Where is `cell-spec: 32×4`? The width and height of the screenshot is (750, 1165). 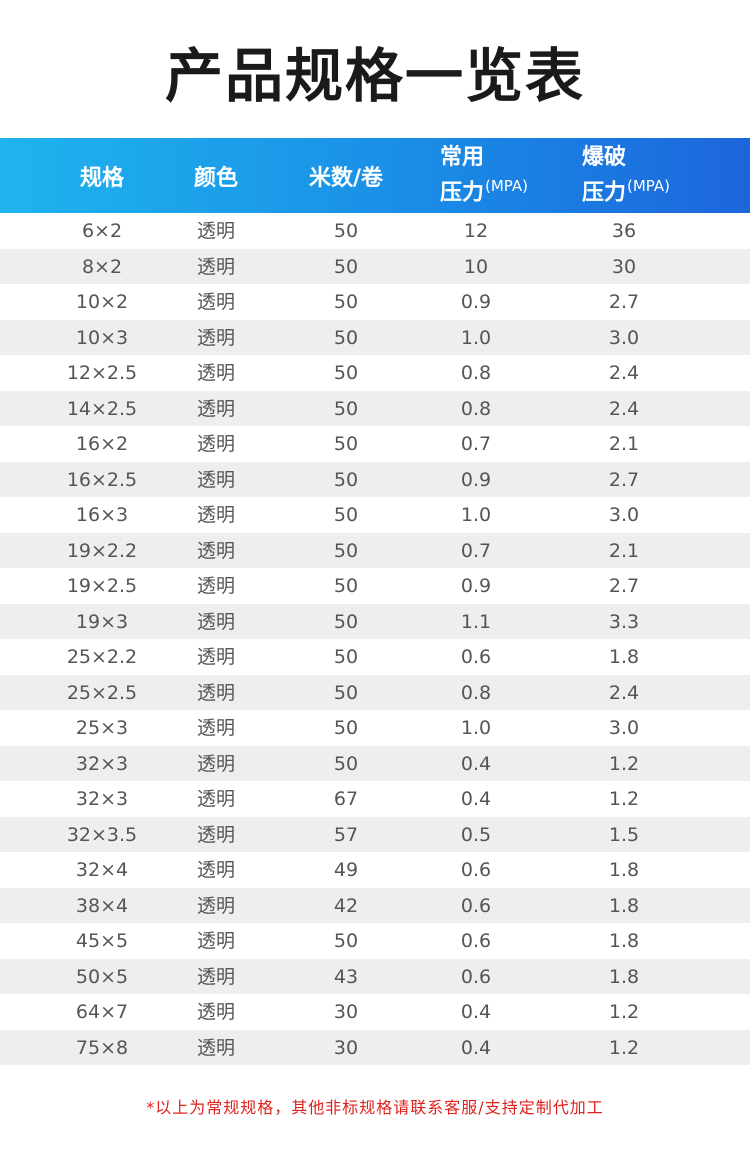
cell-spec: 32×4 is located at coordinates (102, 870).